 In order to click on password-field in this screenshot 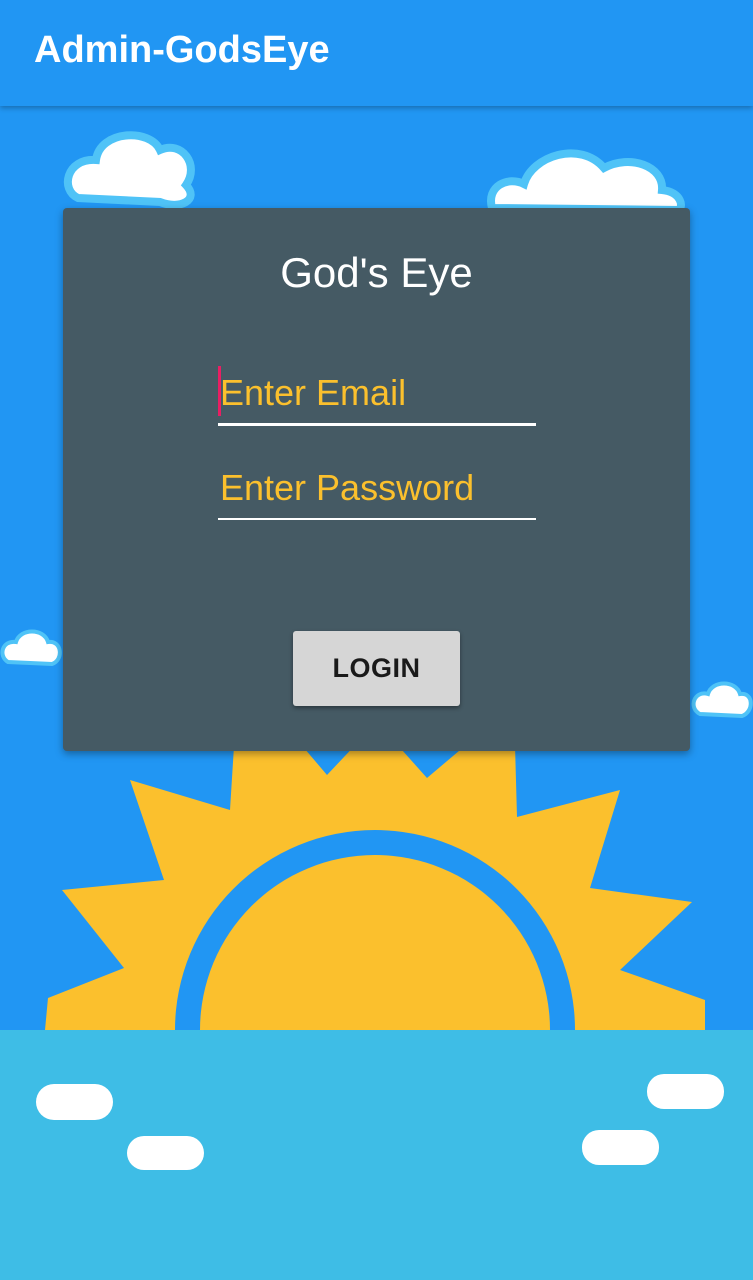, I will do `click(377, 489)`.